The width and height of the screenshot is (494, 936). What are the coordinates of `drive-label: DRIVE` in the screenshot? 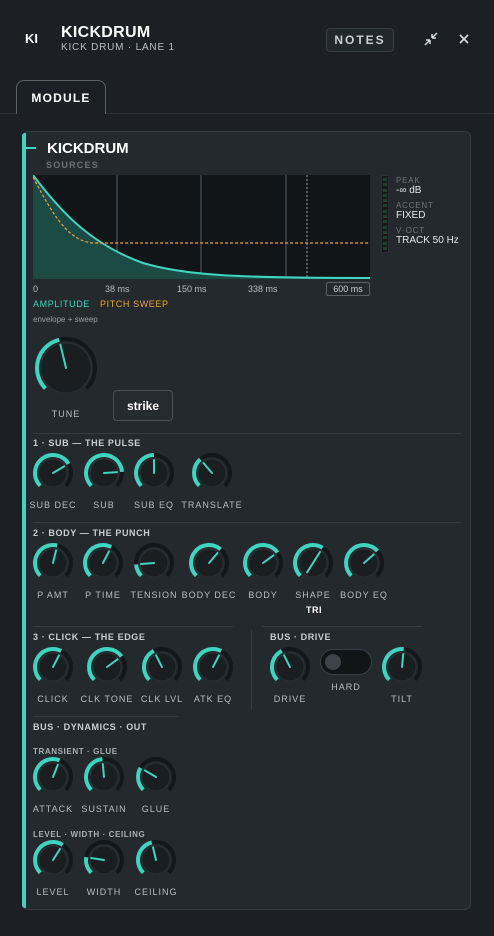 It's located at (290, 699).